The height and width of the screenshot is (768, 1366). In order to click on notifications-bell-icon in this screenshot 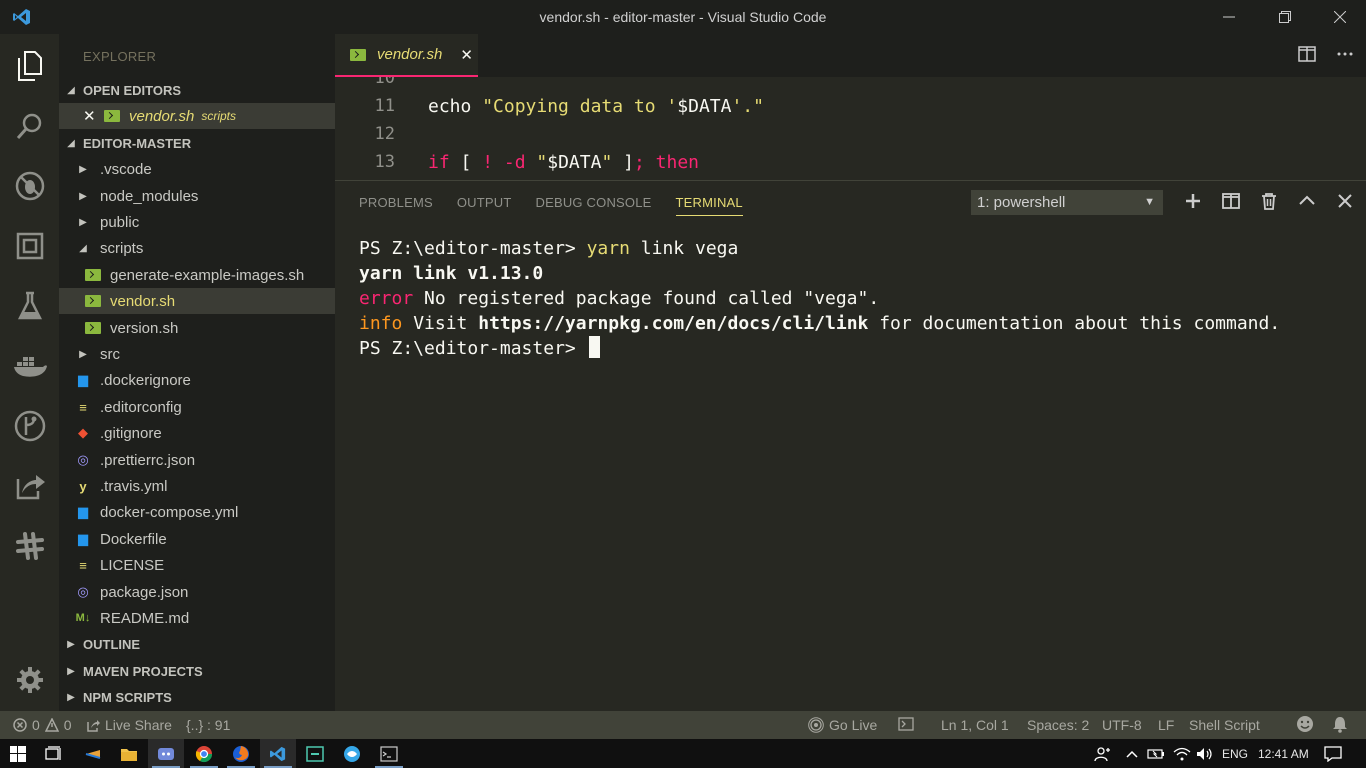, I will do `click(1340, 724)`.